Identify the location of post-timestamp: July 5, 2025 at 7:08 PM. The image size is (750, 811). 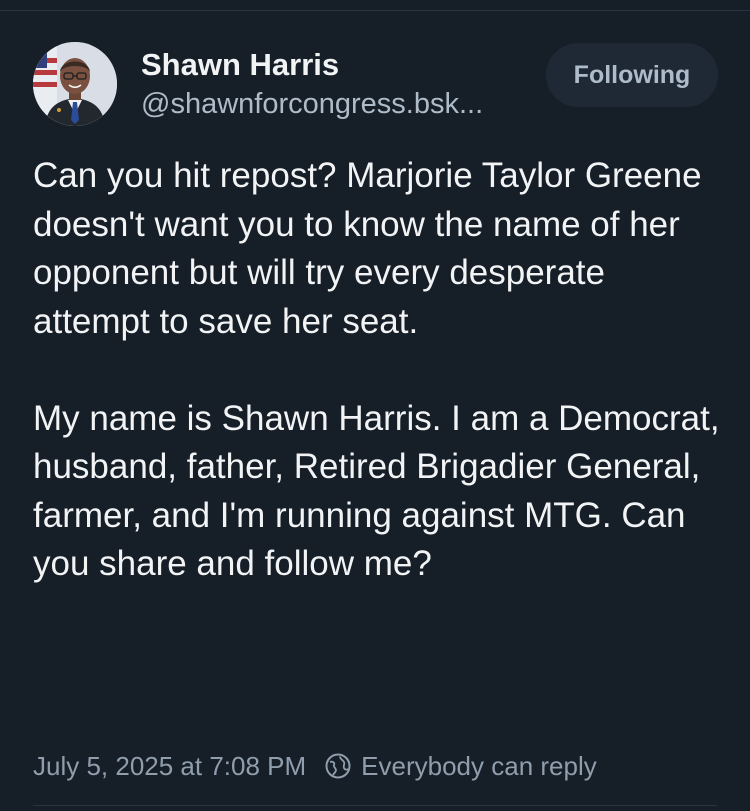
(169, 766).